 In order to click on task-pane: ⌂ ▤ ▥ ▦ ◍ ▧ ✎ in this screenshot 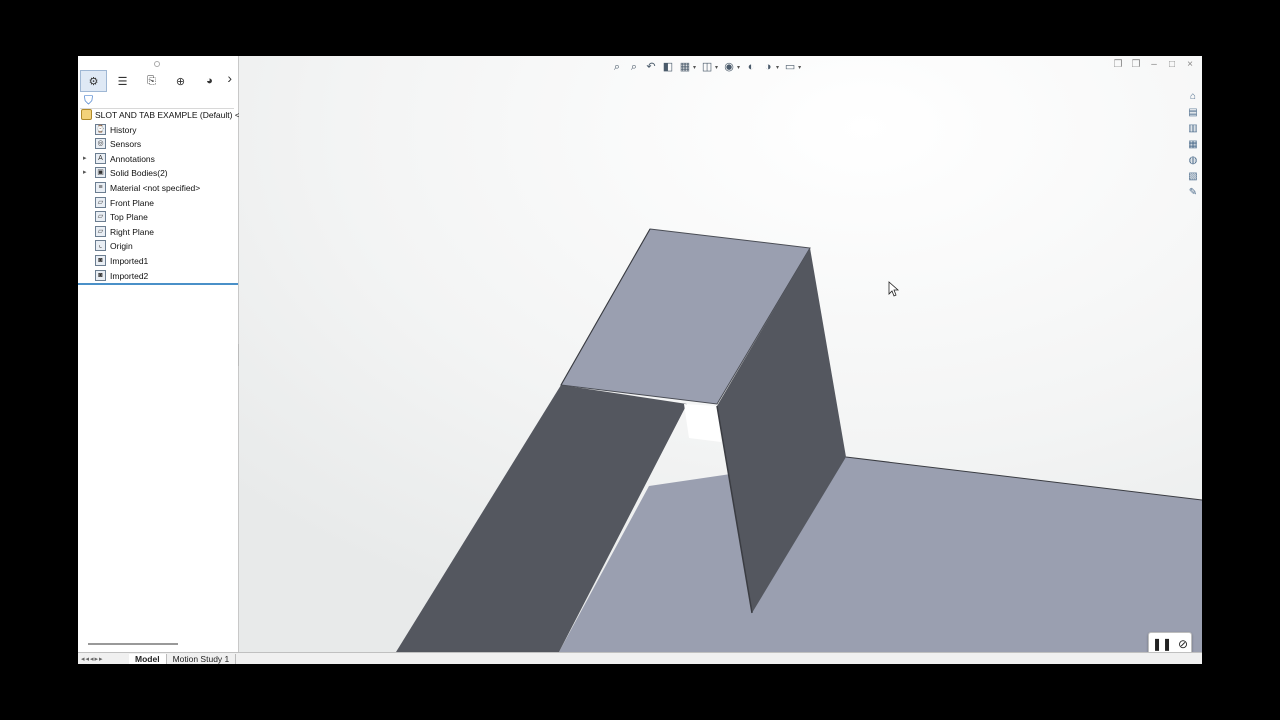, I will do `click(1194, 145)`.